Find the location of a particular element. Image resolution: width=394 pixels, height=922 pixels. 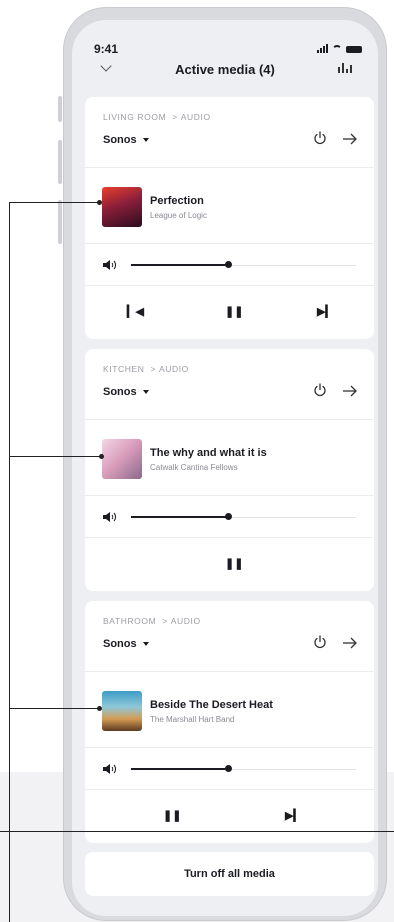

status-bar: 9:41 is located at coordinates (228, 50).